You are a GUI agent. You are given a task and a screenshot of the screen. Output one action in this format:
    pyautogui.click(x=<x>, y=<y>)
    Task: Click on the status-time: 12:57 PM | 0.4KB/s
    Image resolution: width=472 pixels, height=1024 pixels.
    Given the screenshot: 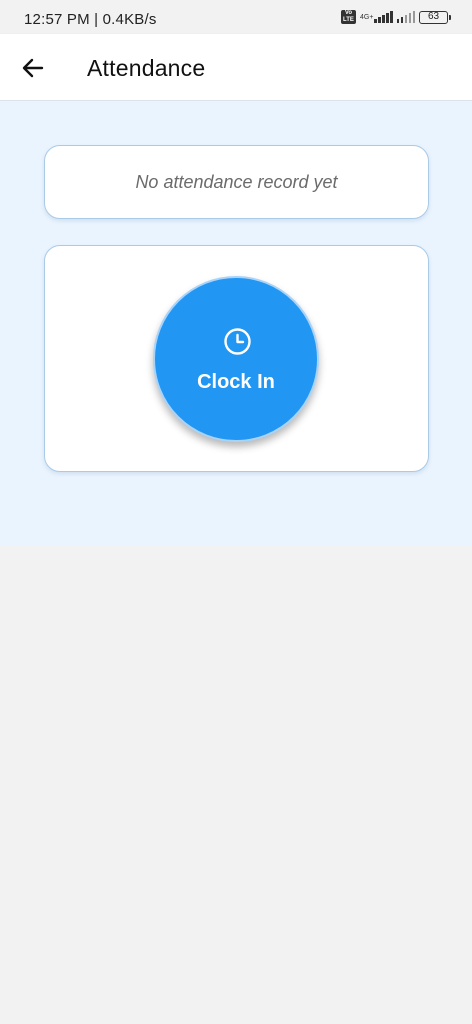 What is the action you would take?
    pyautogui.click(x=90, y=19)
    